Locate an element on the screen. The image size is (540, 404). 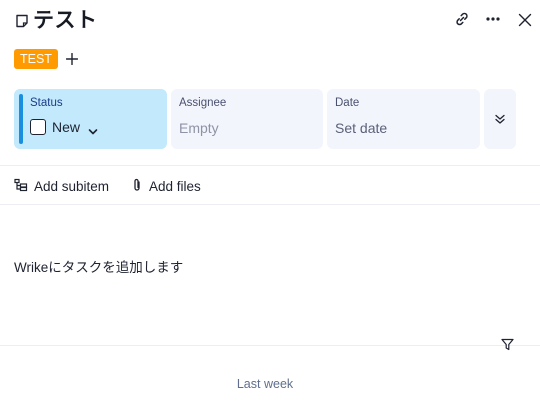
link-icon is located at coordinates (462, 21).